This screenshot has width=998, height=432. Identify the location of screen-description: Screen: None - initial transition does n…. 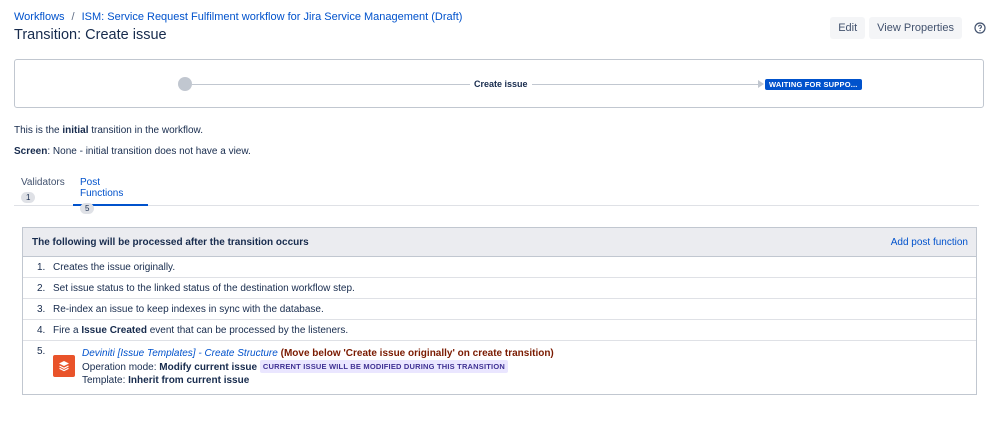
(132, 151).